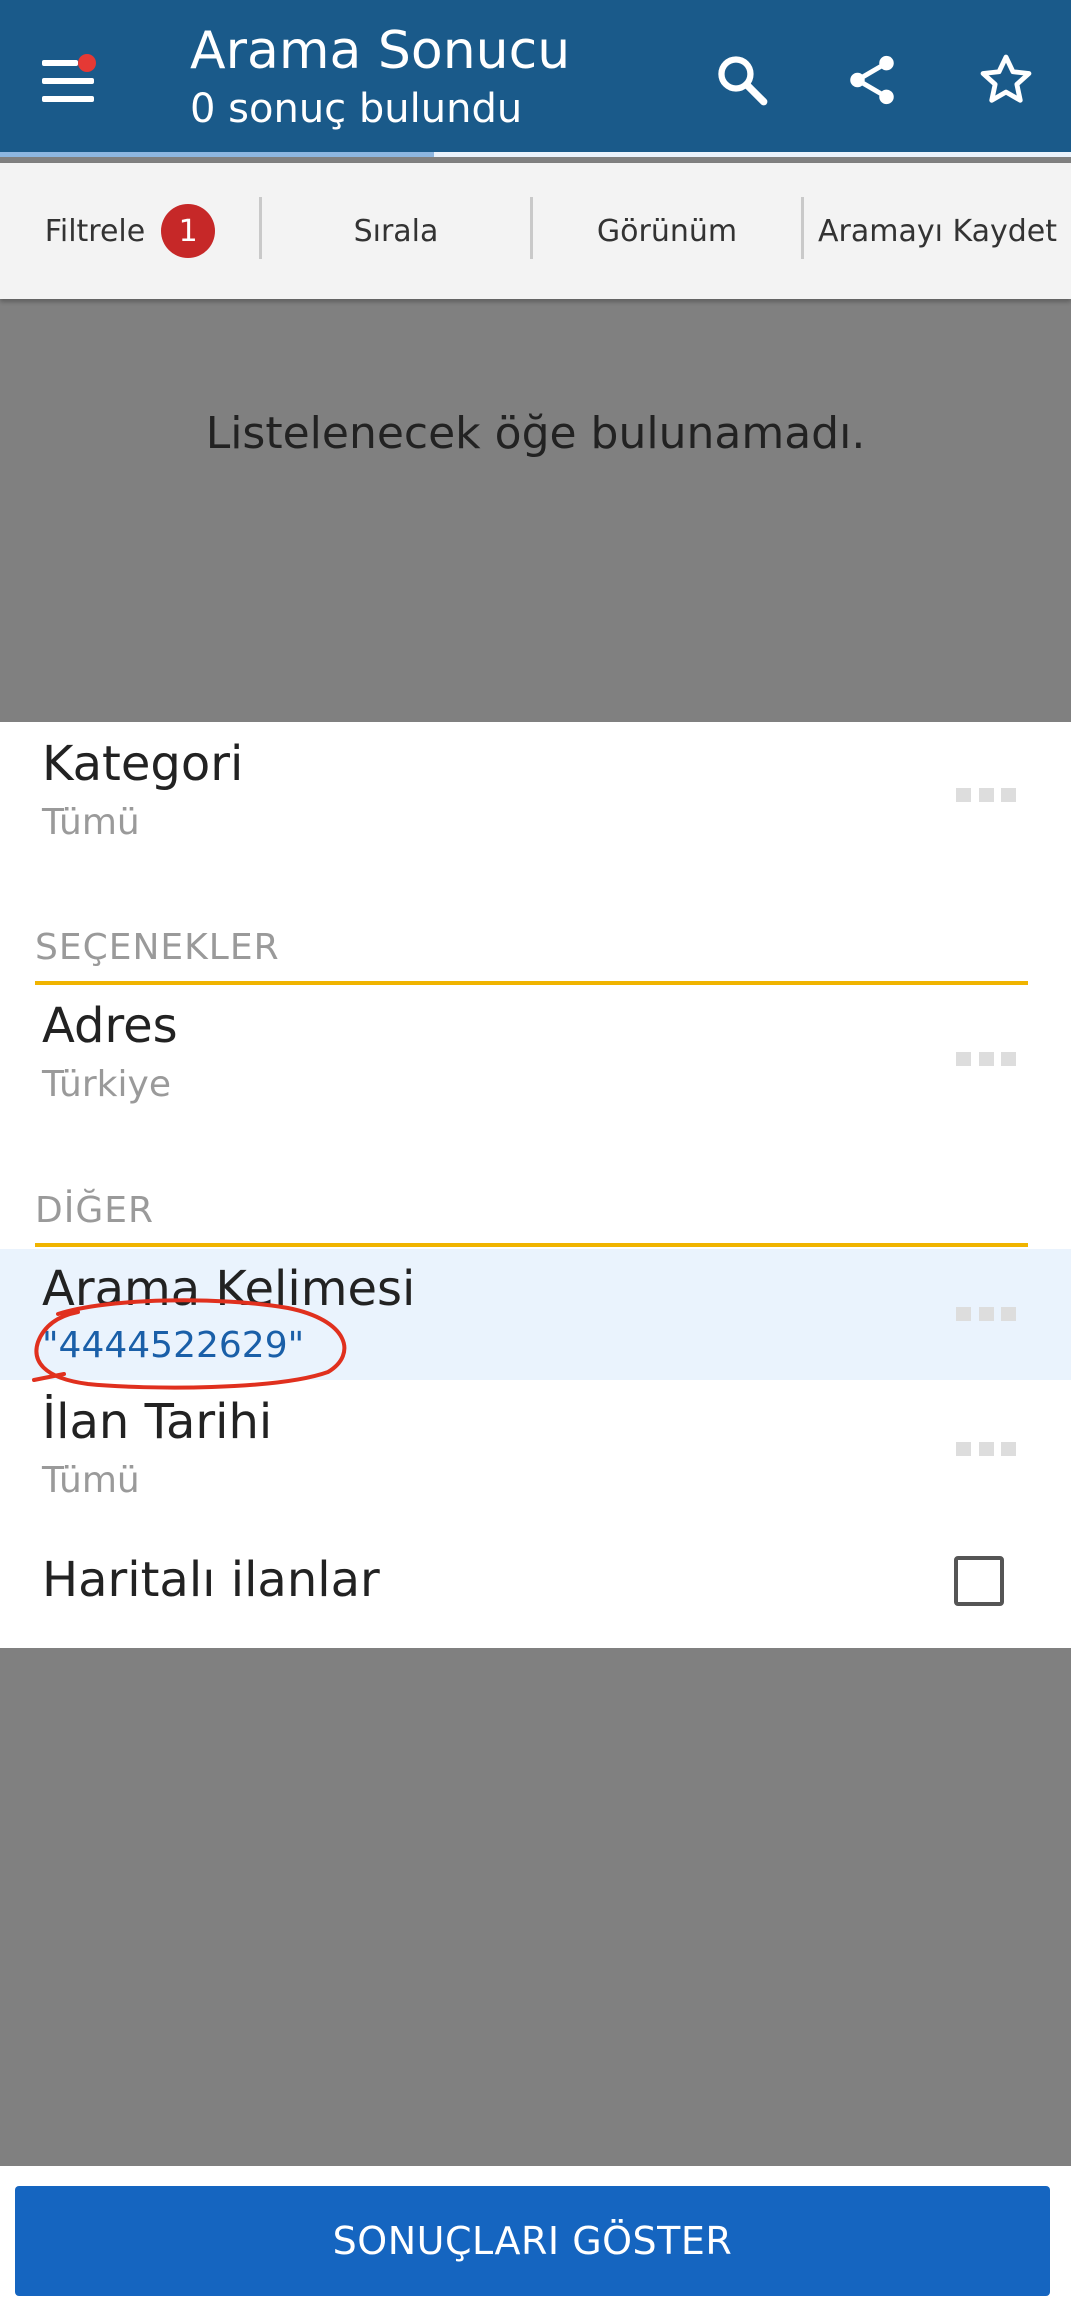 This screenshot has width=1071, height=2300. Describe the element at coordinates (979, 1581) in the screenshot. I see `map-listings-checkbox` at that location.